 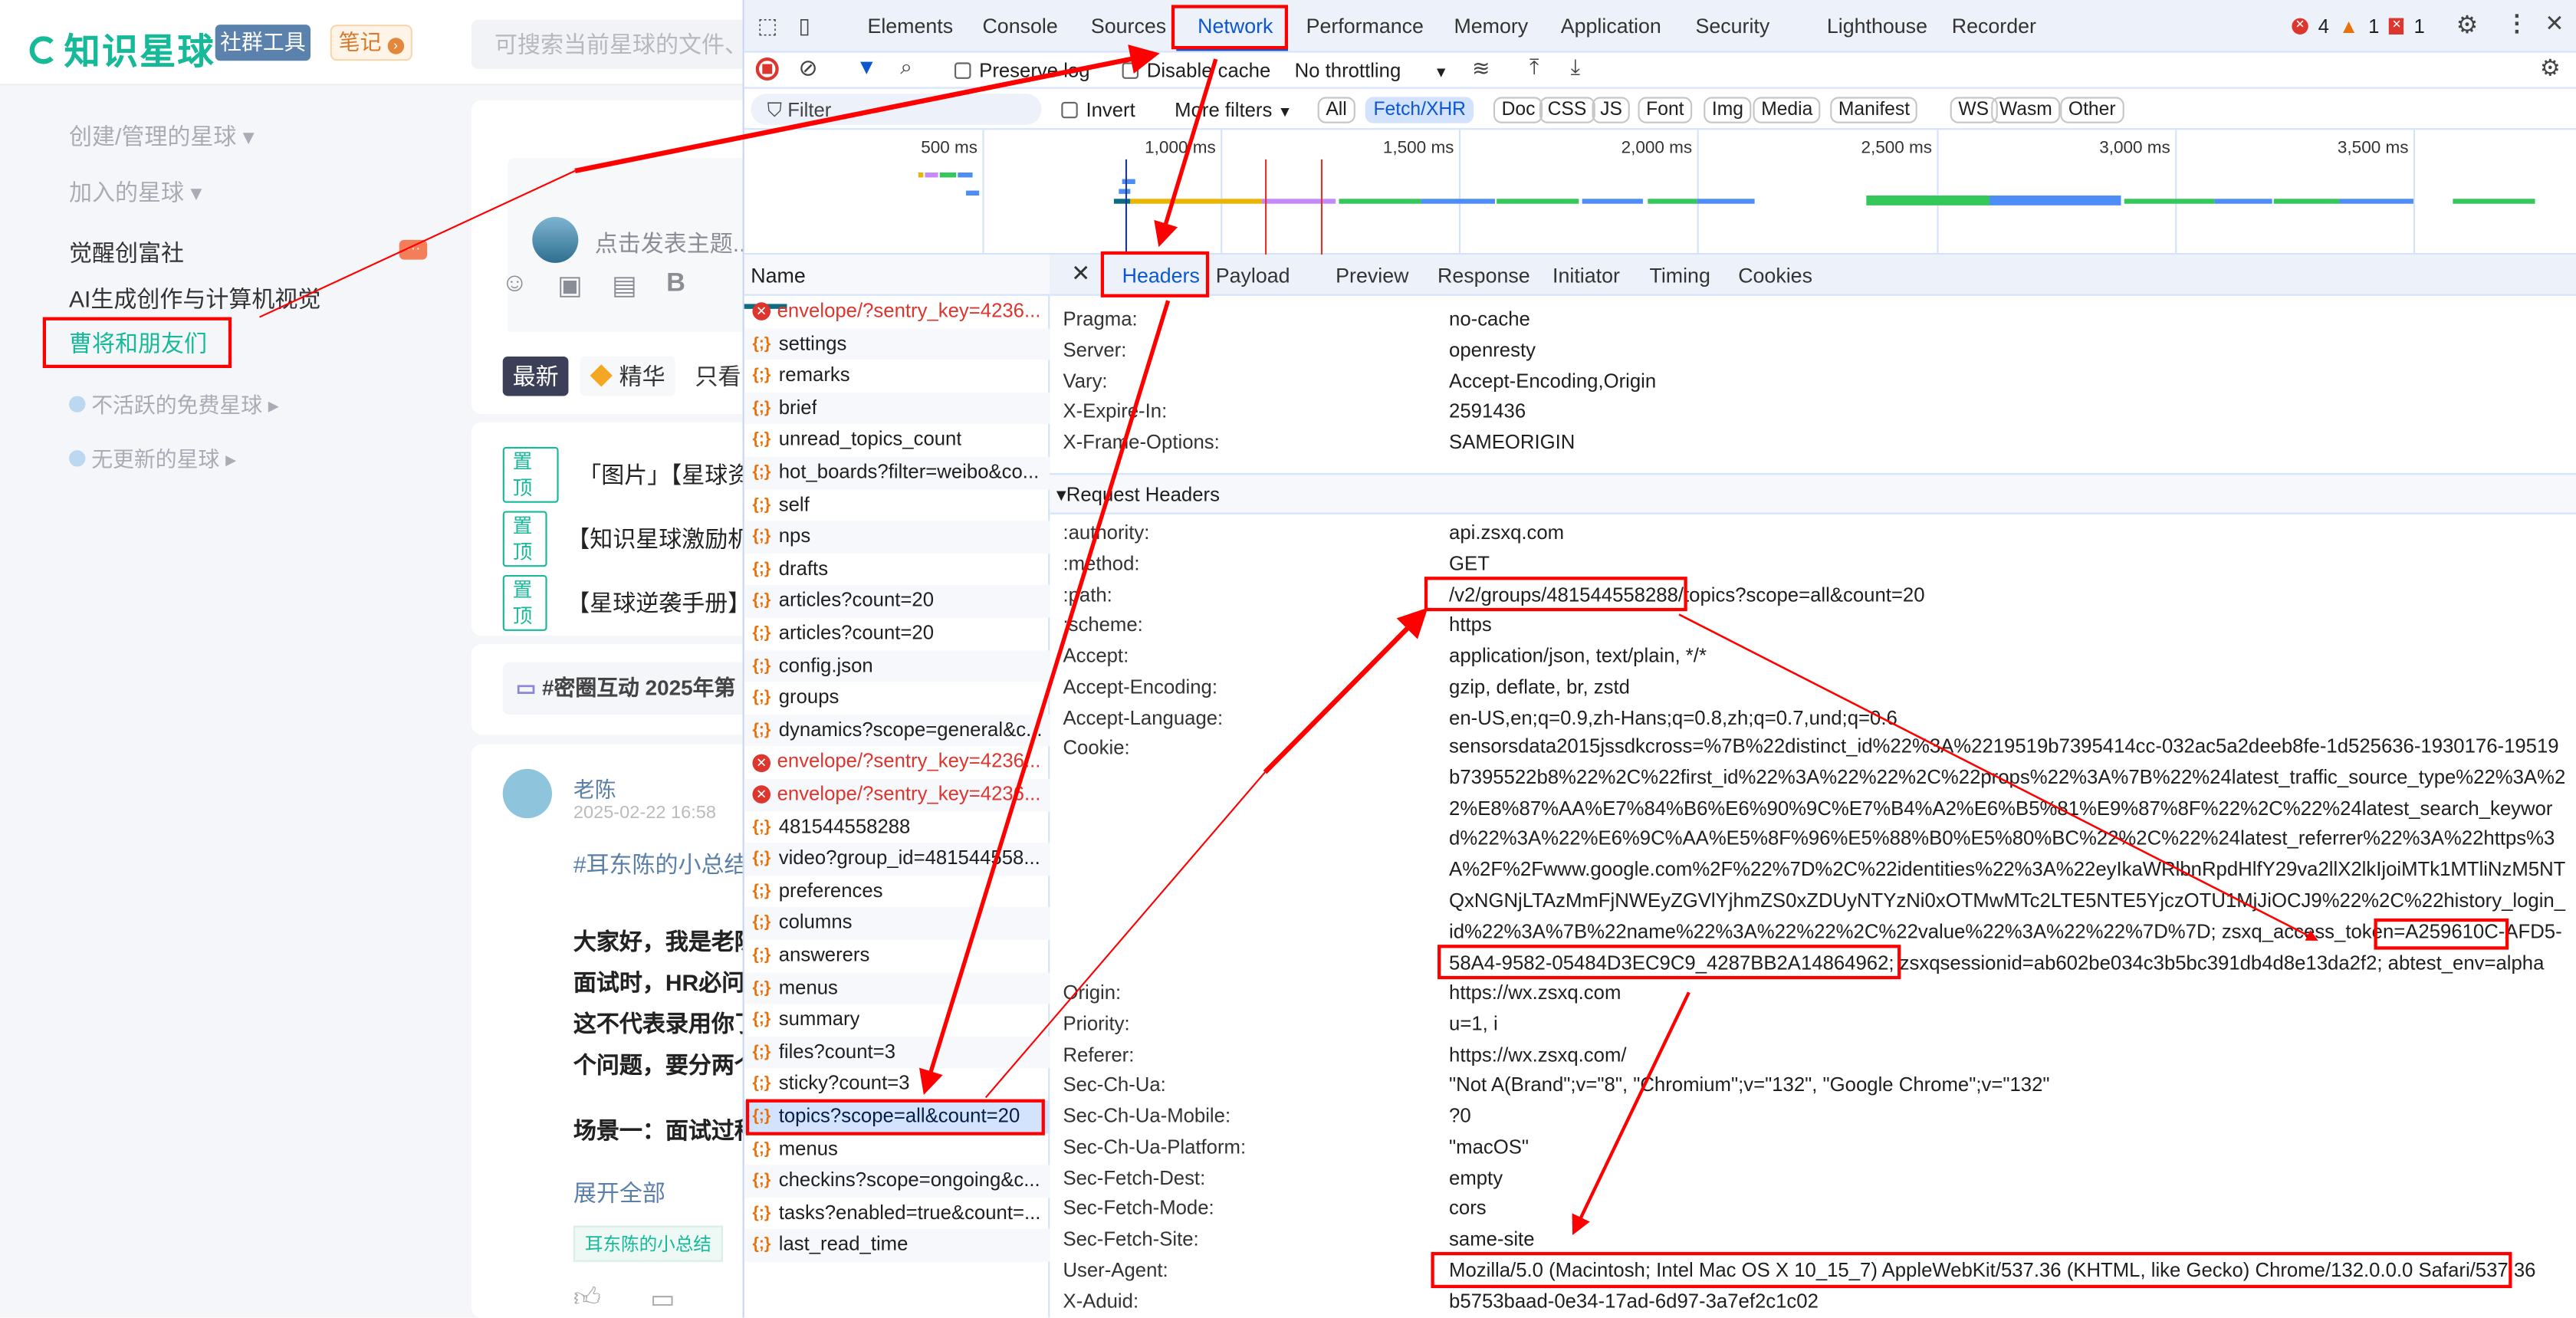 I want to click on tools-badge: 社群工具, so click(x=263, y=43).